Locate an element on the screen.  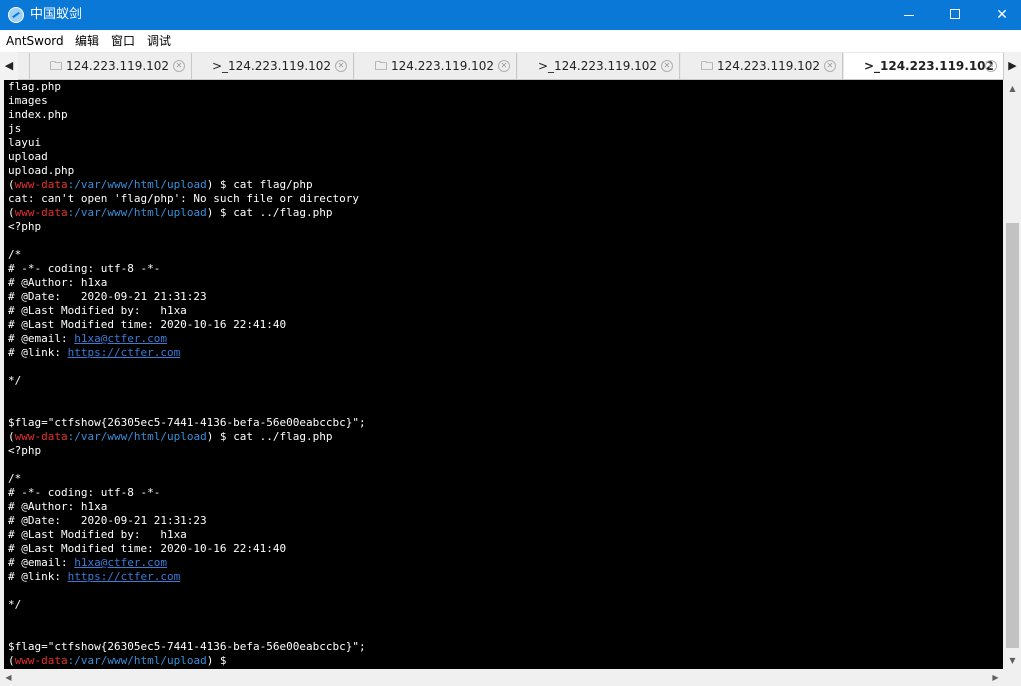
chevron-right-icon: ▶ is located at coordinates (1012, 65).